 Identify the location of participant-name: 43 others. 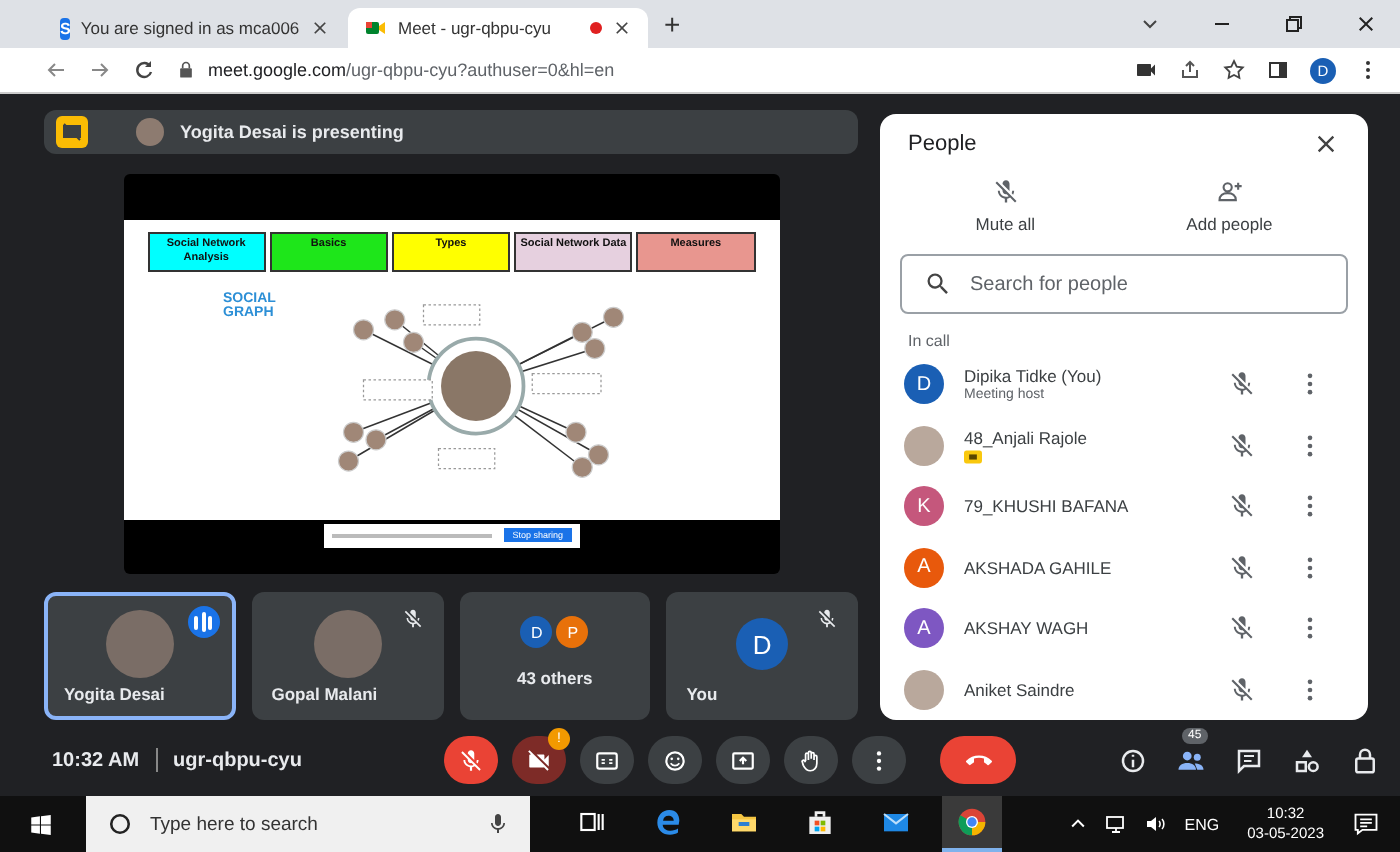
(554, 678).